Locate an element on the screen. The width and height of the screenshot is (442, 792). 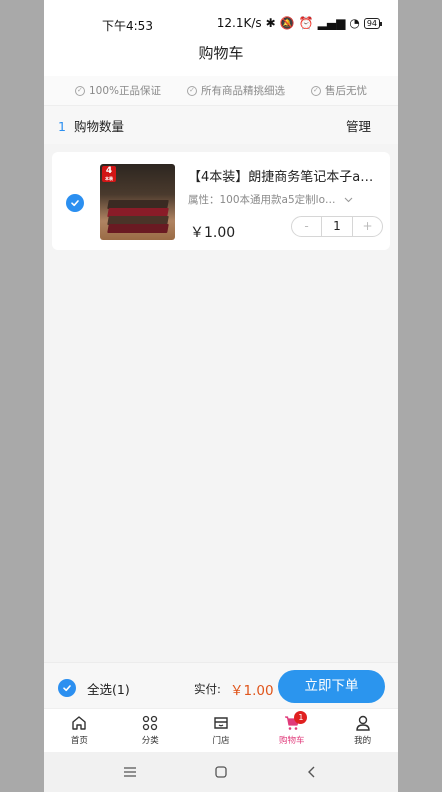
product-badge-number: 4 is located at coordinates (109, 171).